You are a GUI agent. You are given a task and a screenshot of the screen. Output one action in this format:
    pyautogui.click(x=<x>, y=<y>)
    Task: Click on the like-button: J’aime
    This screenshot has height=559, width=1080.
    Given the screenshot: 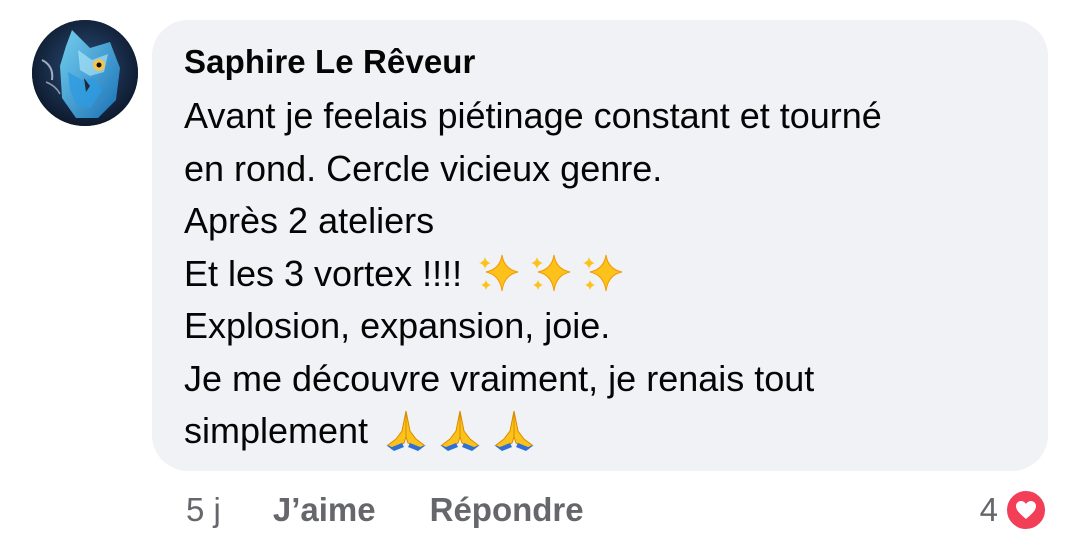 What is the action you would take?
    pyautogui.click(x=324, y=510)
    